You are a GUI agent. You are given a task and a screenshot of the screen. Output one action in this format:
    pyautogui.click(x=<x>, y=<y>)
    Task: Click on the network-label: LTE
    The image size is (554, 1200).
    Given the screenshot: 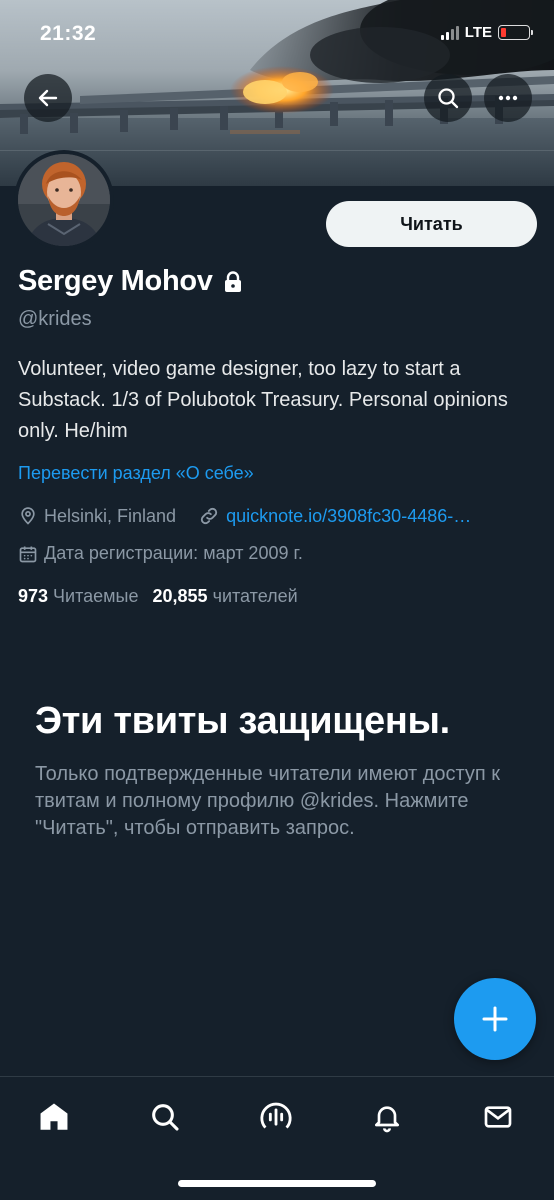 What is the action you would take?
    pyautogui.click(x=478, y=32)
    